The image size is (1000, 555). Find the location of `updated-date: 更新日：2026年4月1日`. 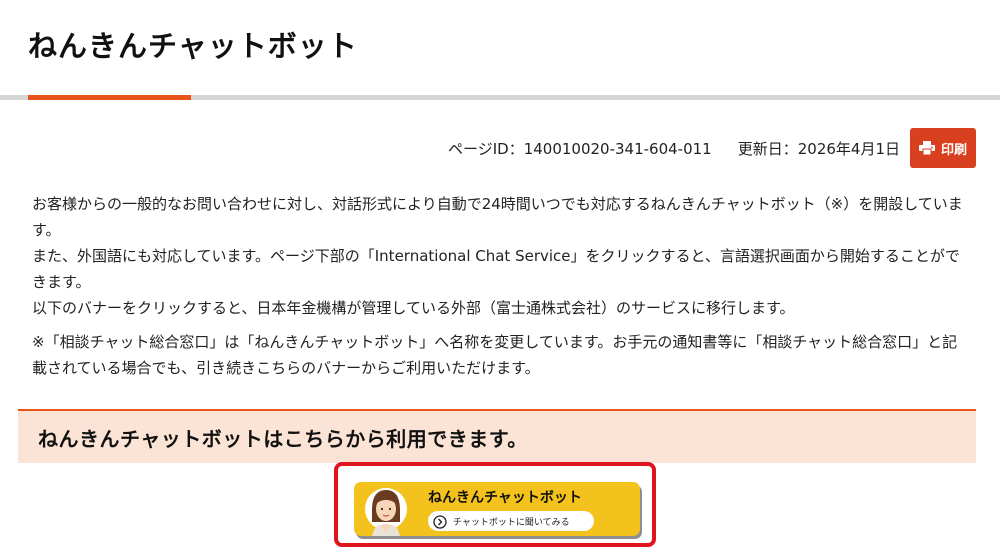

updated-date: 更新日：2026年4月1日 is located at coordinates (818, 148).